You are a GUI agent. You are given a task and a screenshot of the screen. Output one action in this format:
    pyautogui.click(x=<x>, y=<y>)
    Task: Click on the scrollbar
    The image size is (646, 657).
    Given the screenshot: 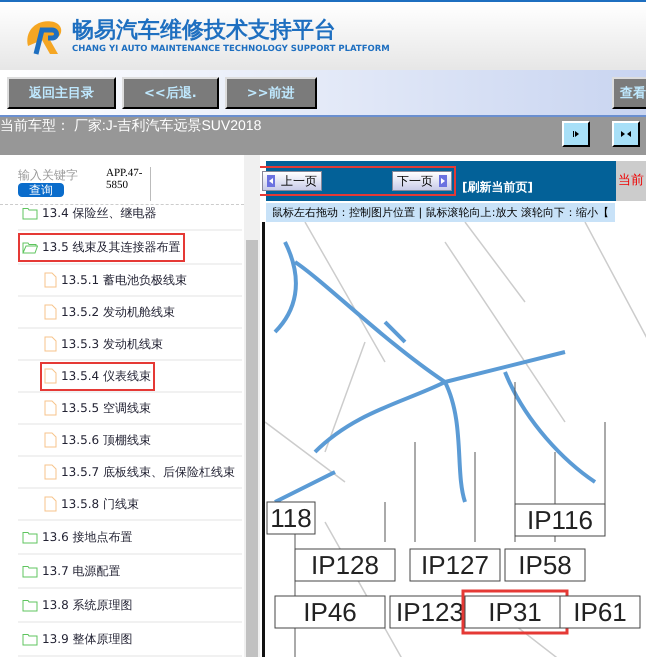 What is the action you would take?
    pyautogui.click(x=252, y=406)
    